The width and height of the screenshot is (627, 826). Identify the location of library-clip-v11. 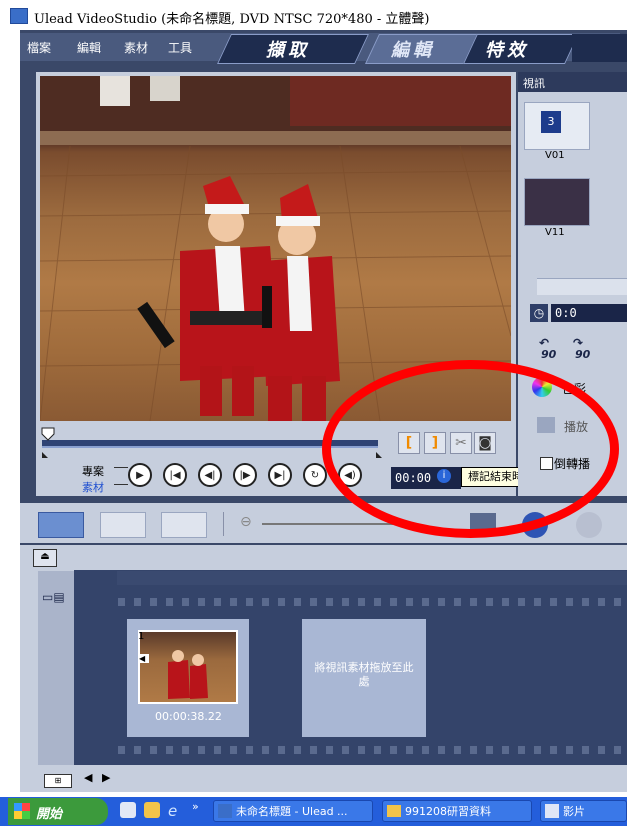
(557, 202).